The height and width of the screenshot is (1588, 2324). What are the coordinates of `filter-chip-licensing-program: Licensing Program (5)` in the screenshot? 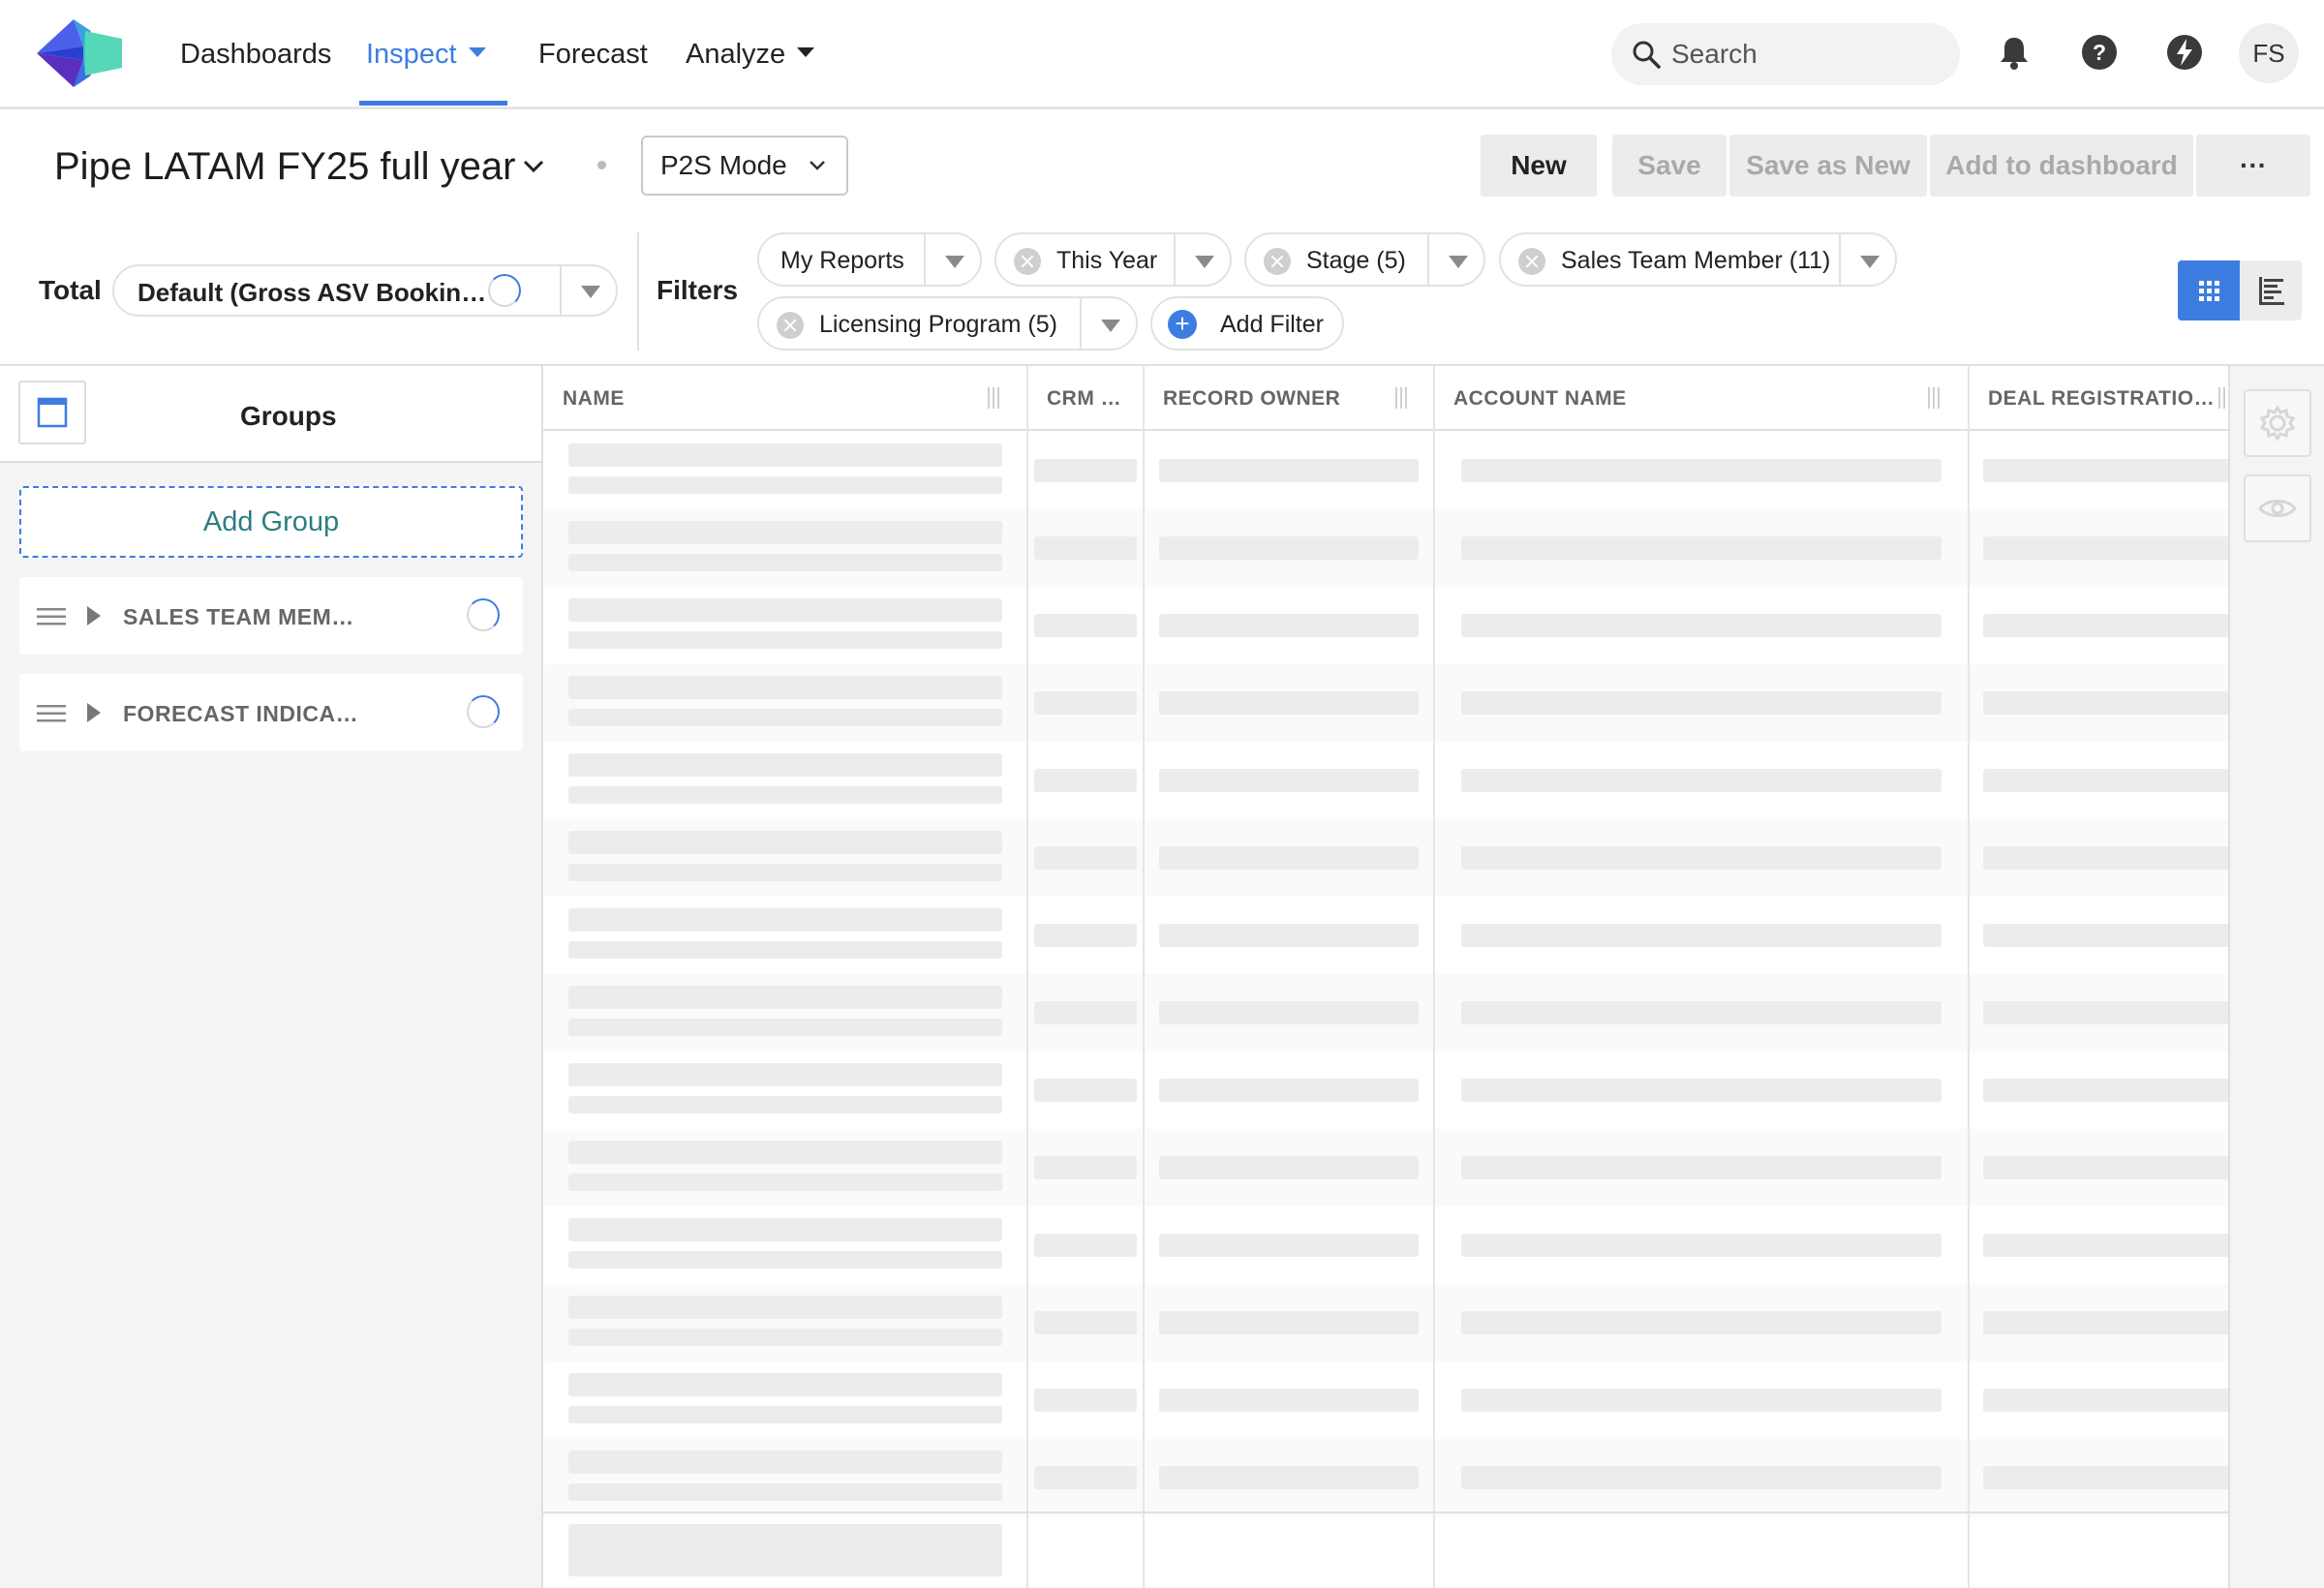 It's located at (948, 323).